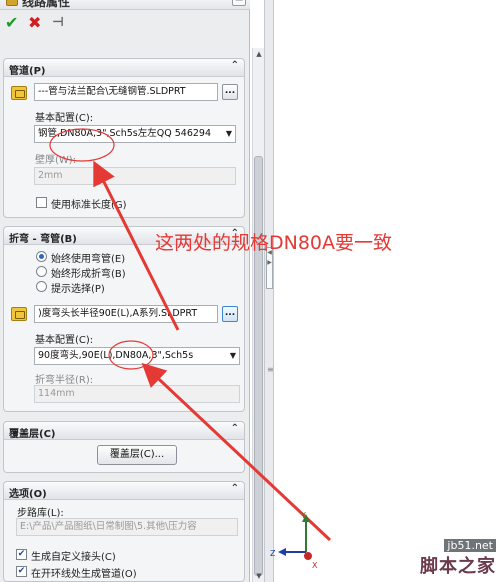 The image size is (500, 582). I want to click on triad-x-label: X, so click(315, 565).